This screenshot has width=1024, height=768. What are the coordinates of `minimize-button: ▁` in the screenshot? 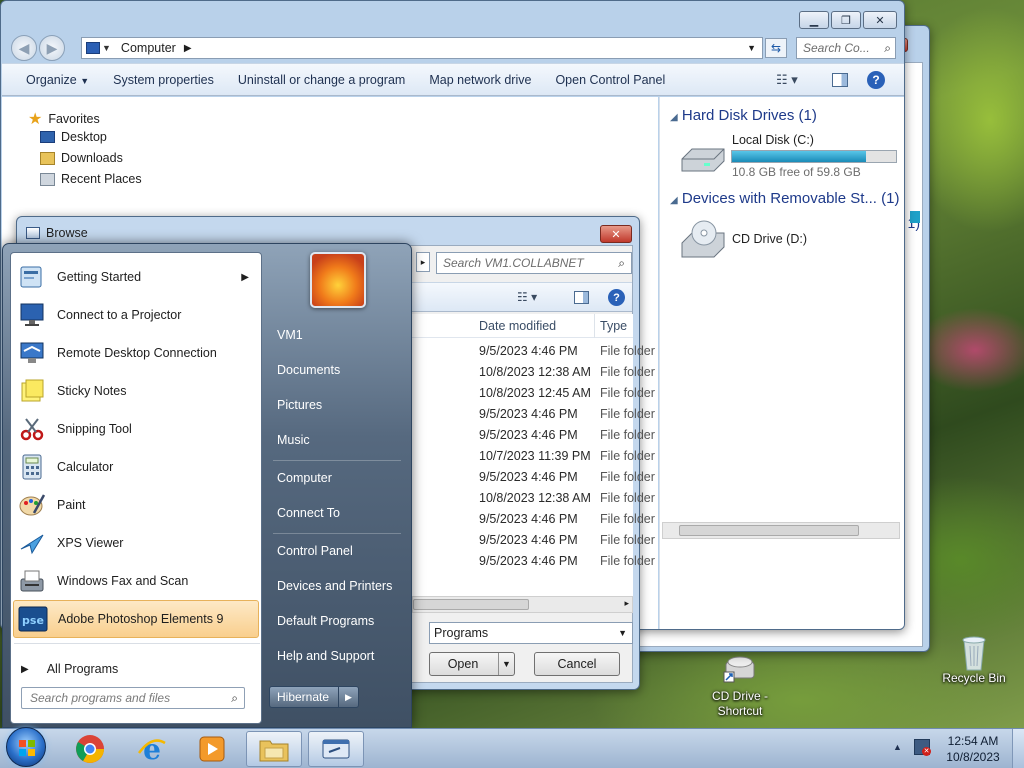 It's located at (814, 20).